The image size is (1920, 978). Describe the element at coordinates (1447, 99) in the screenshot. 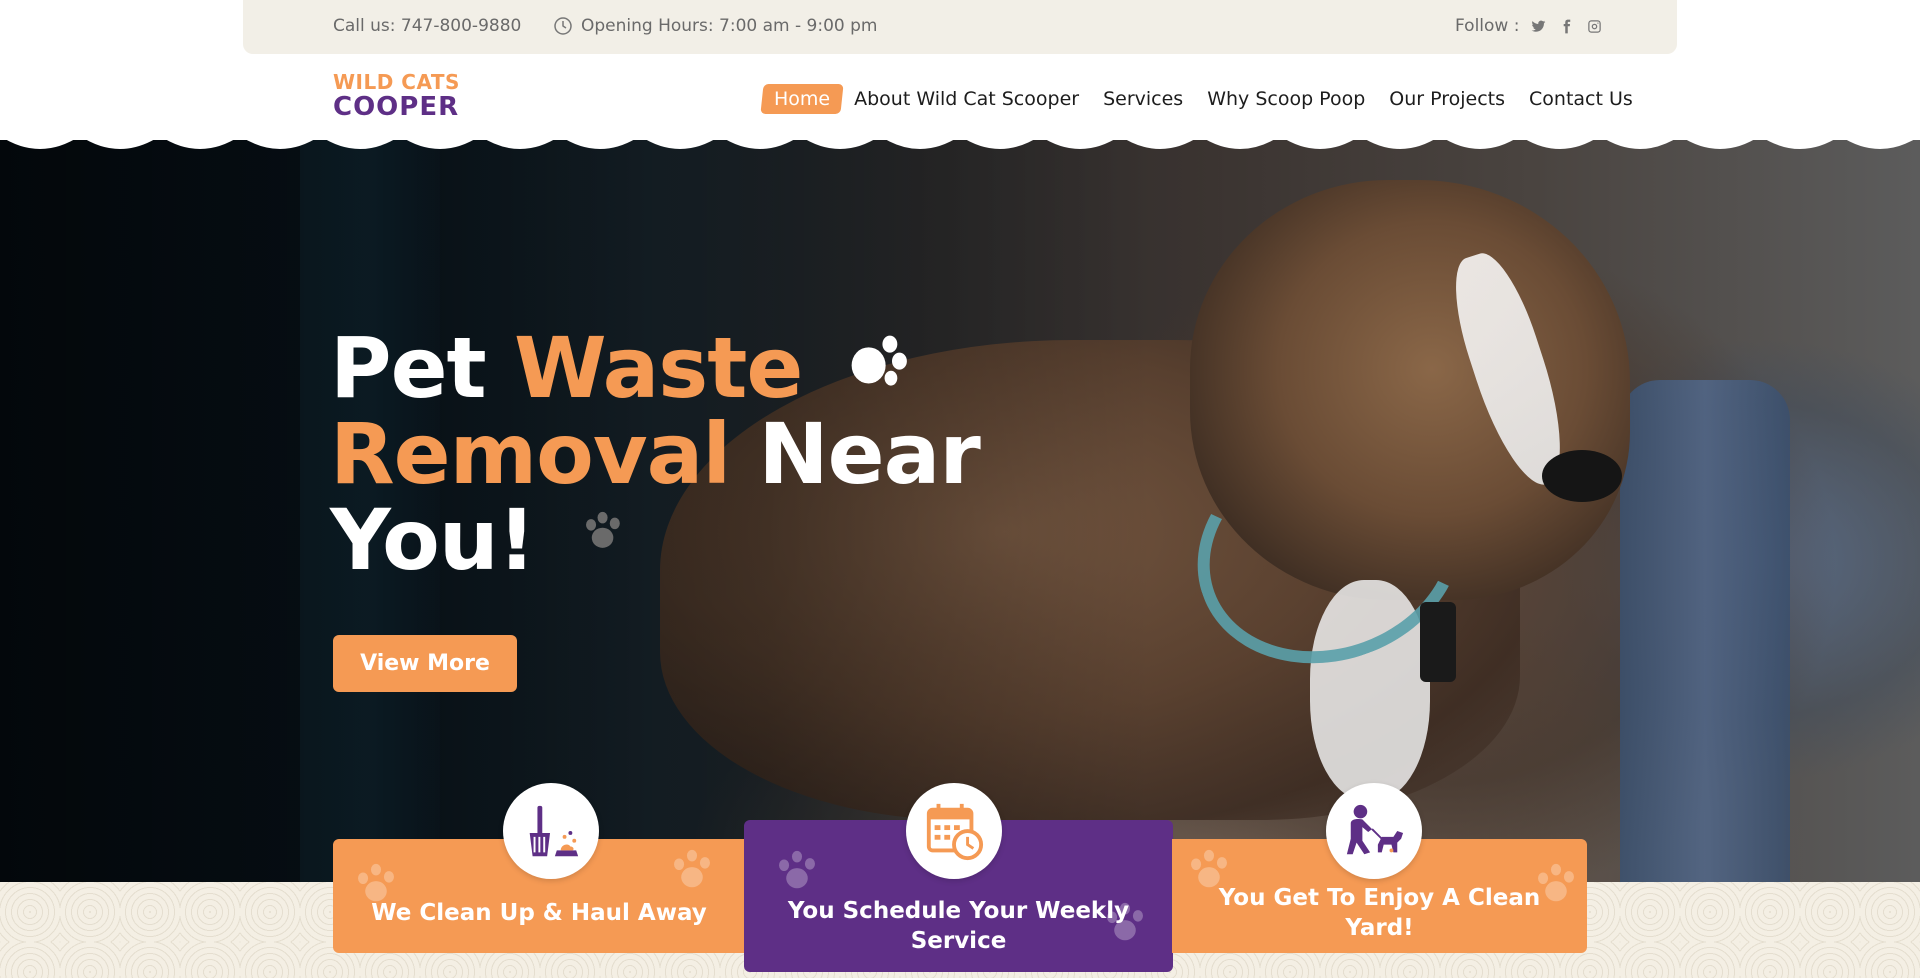

I see `nav-item-our-projects: Our Projects` at that location.